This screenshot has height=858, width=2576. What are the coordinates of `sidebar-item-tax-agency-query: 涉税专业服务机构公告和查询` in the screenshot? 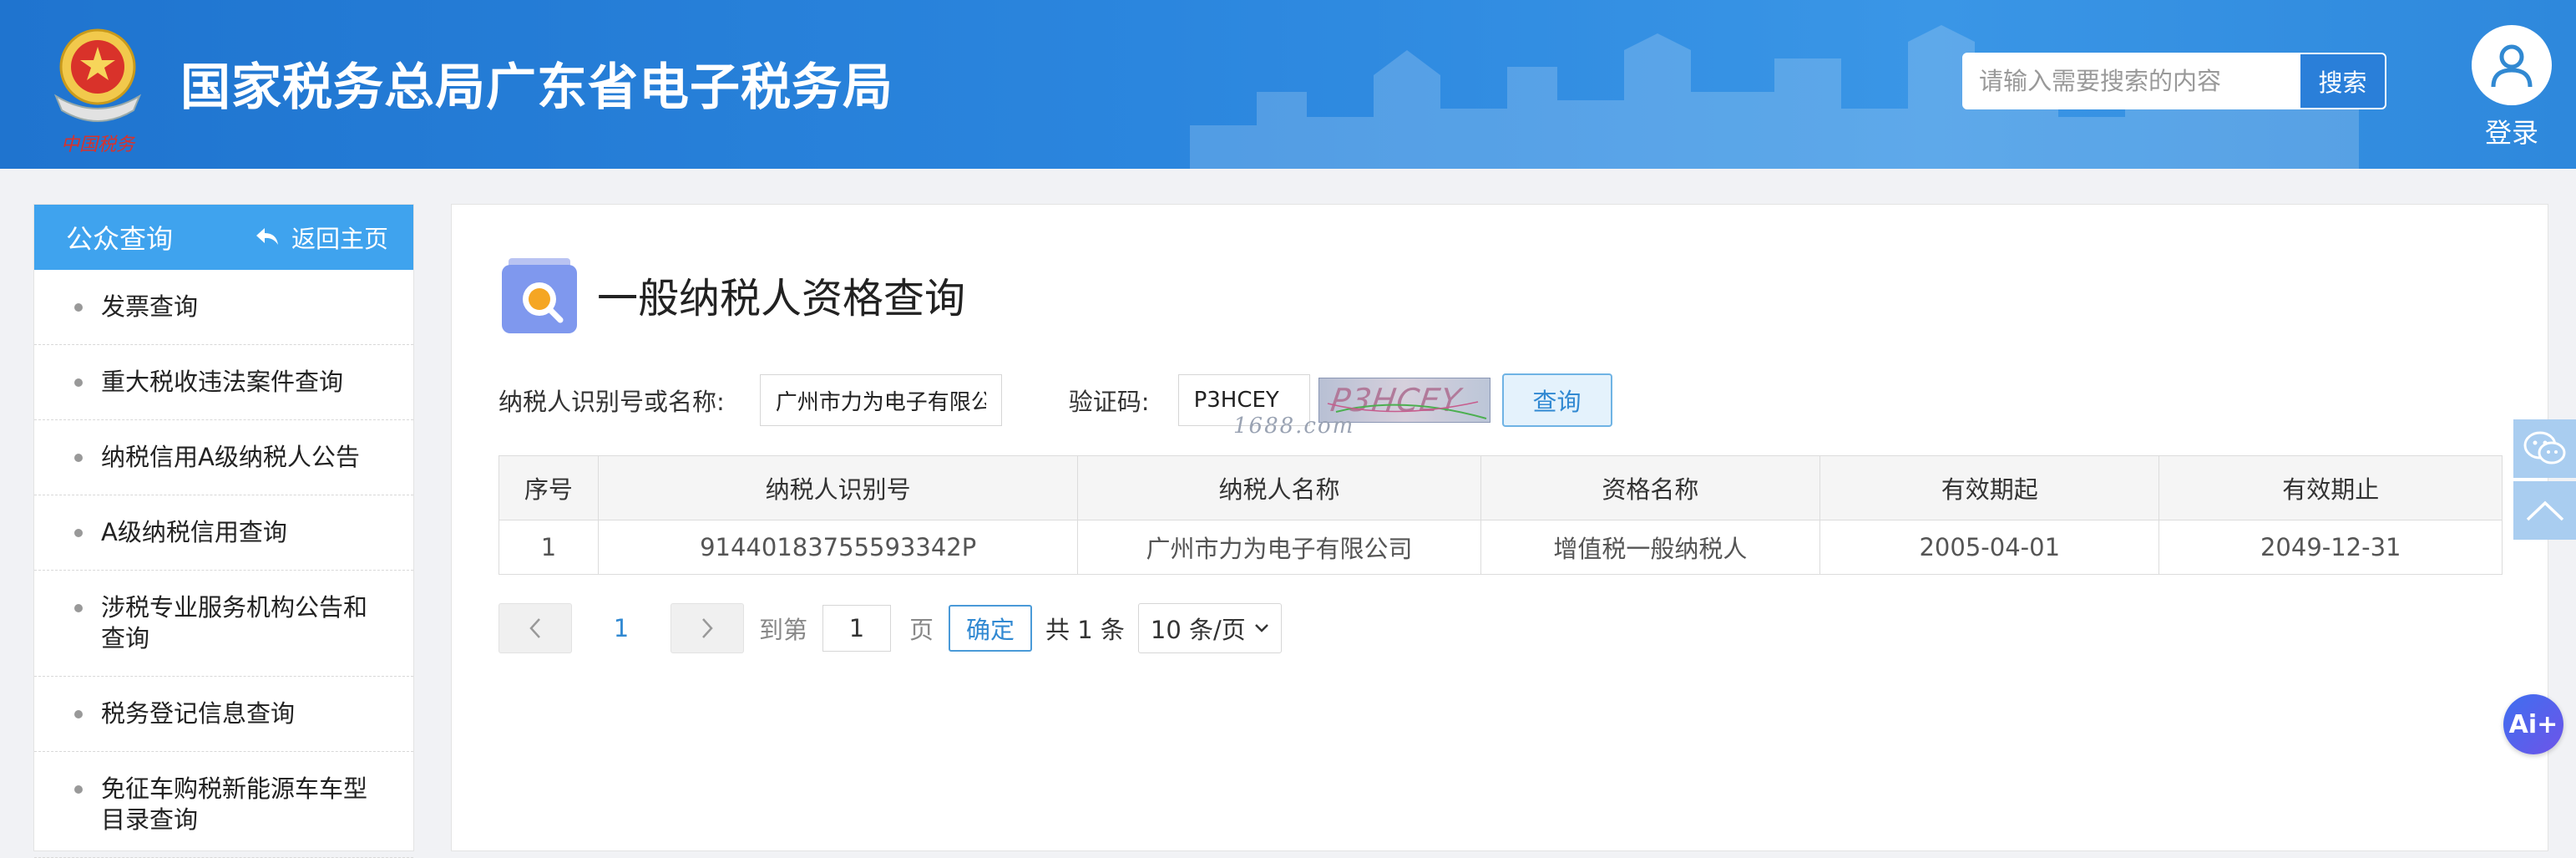 It's located at (223, 624).